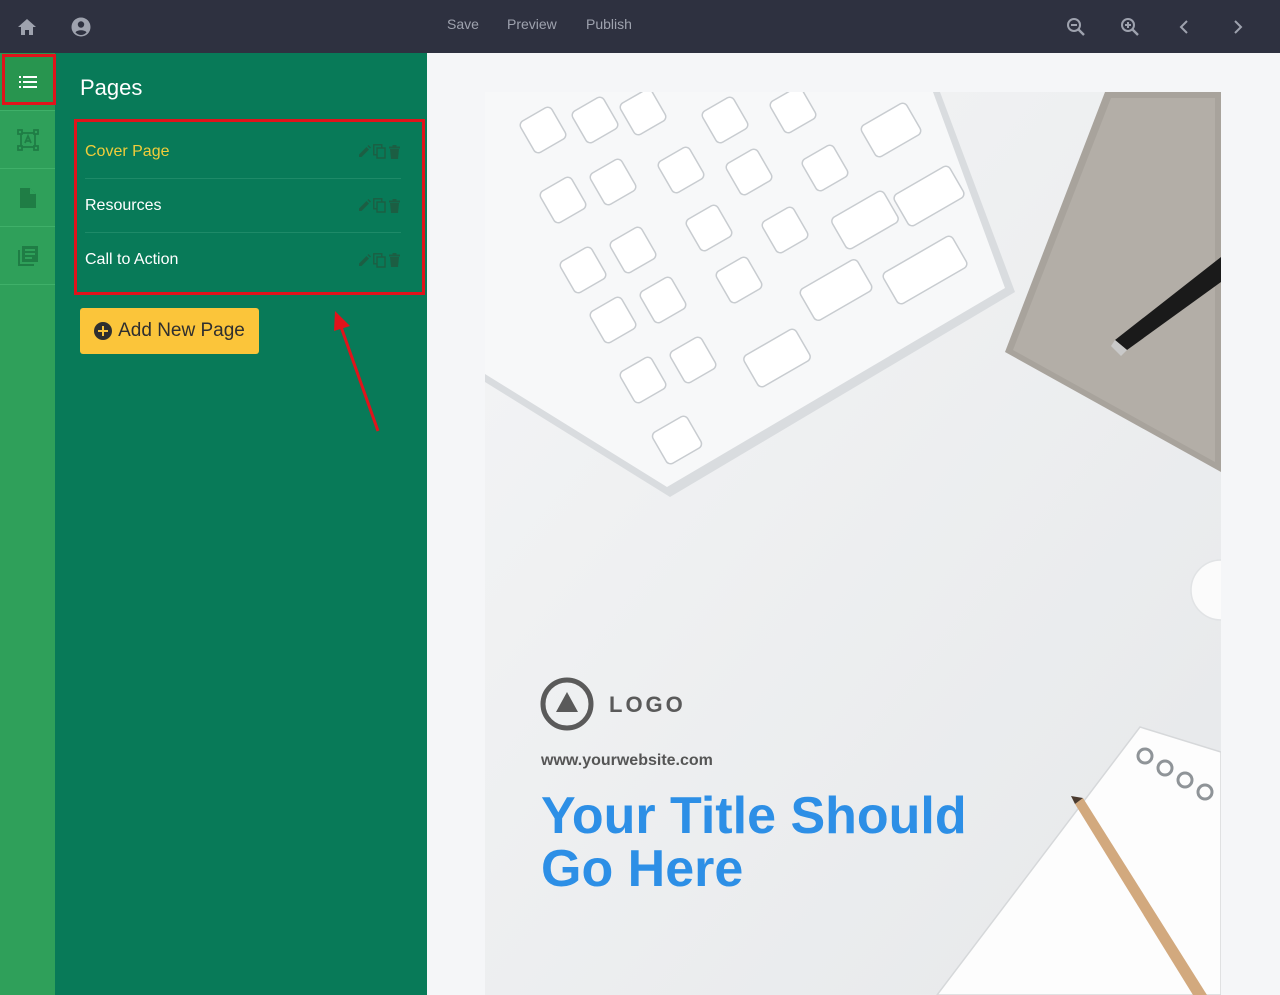  I want to click on page-item-call-to-action: Call to Action, so click(243, 260).